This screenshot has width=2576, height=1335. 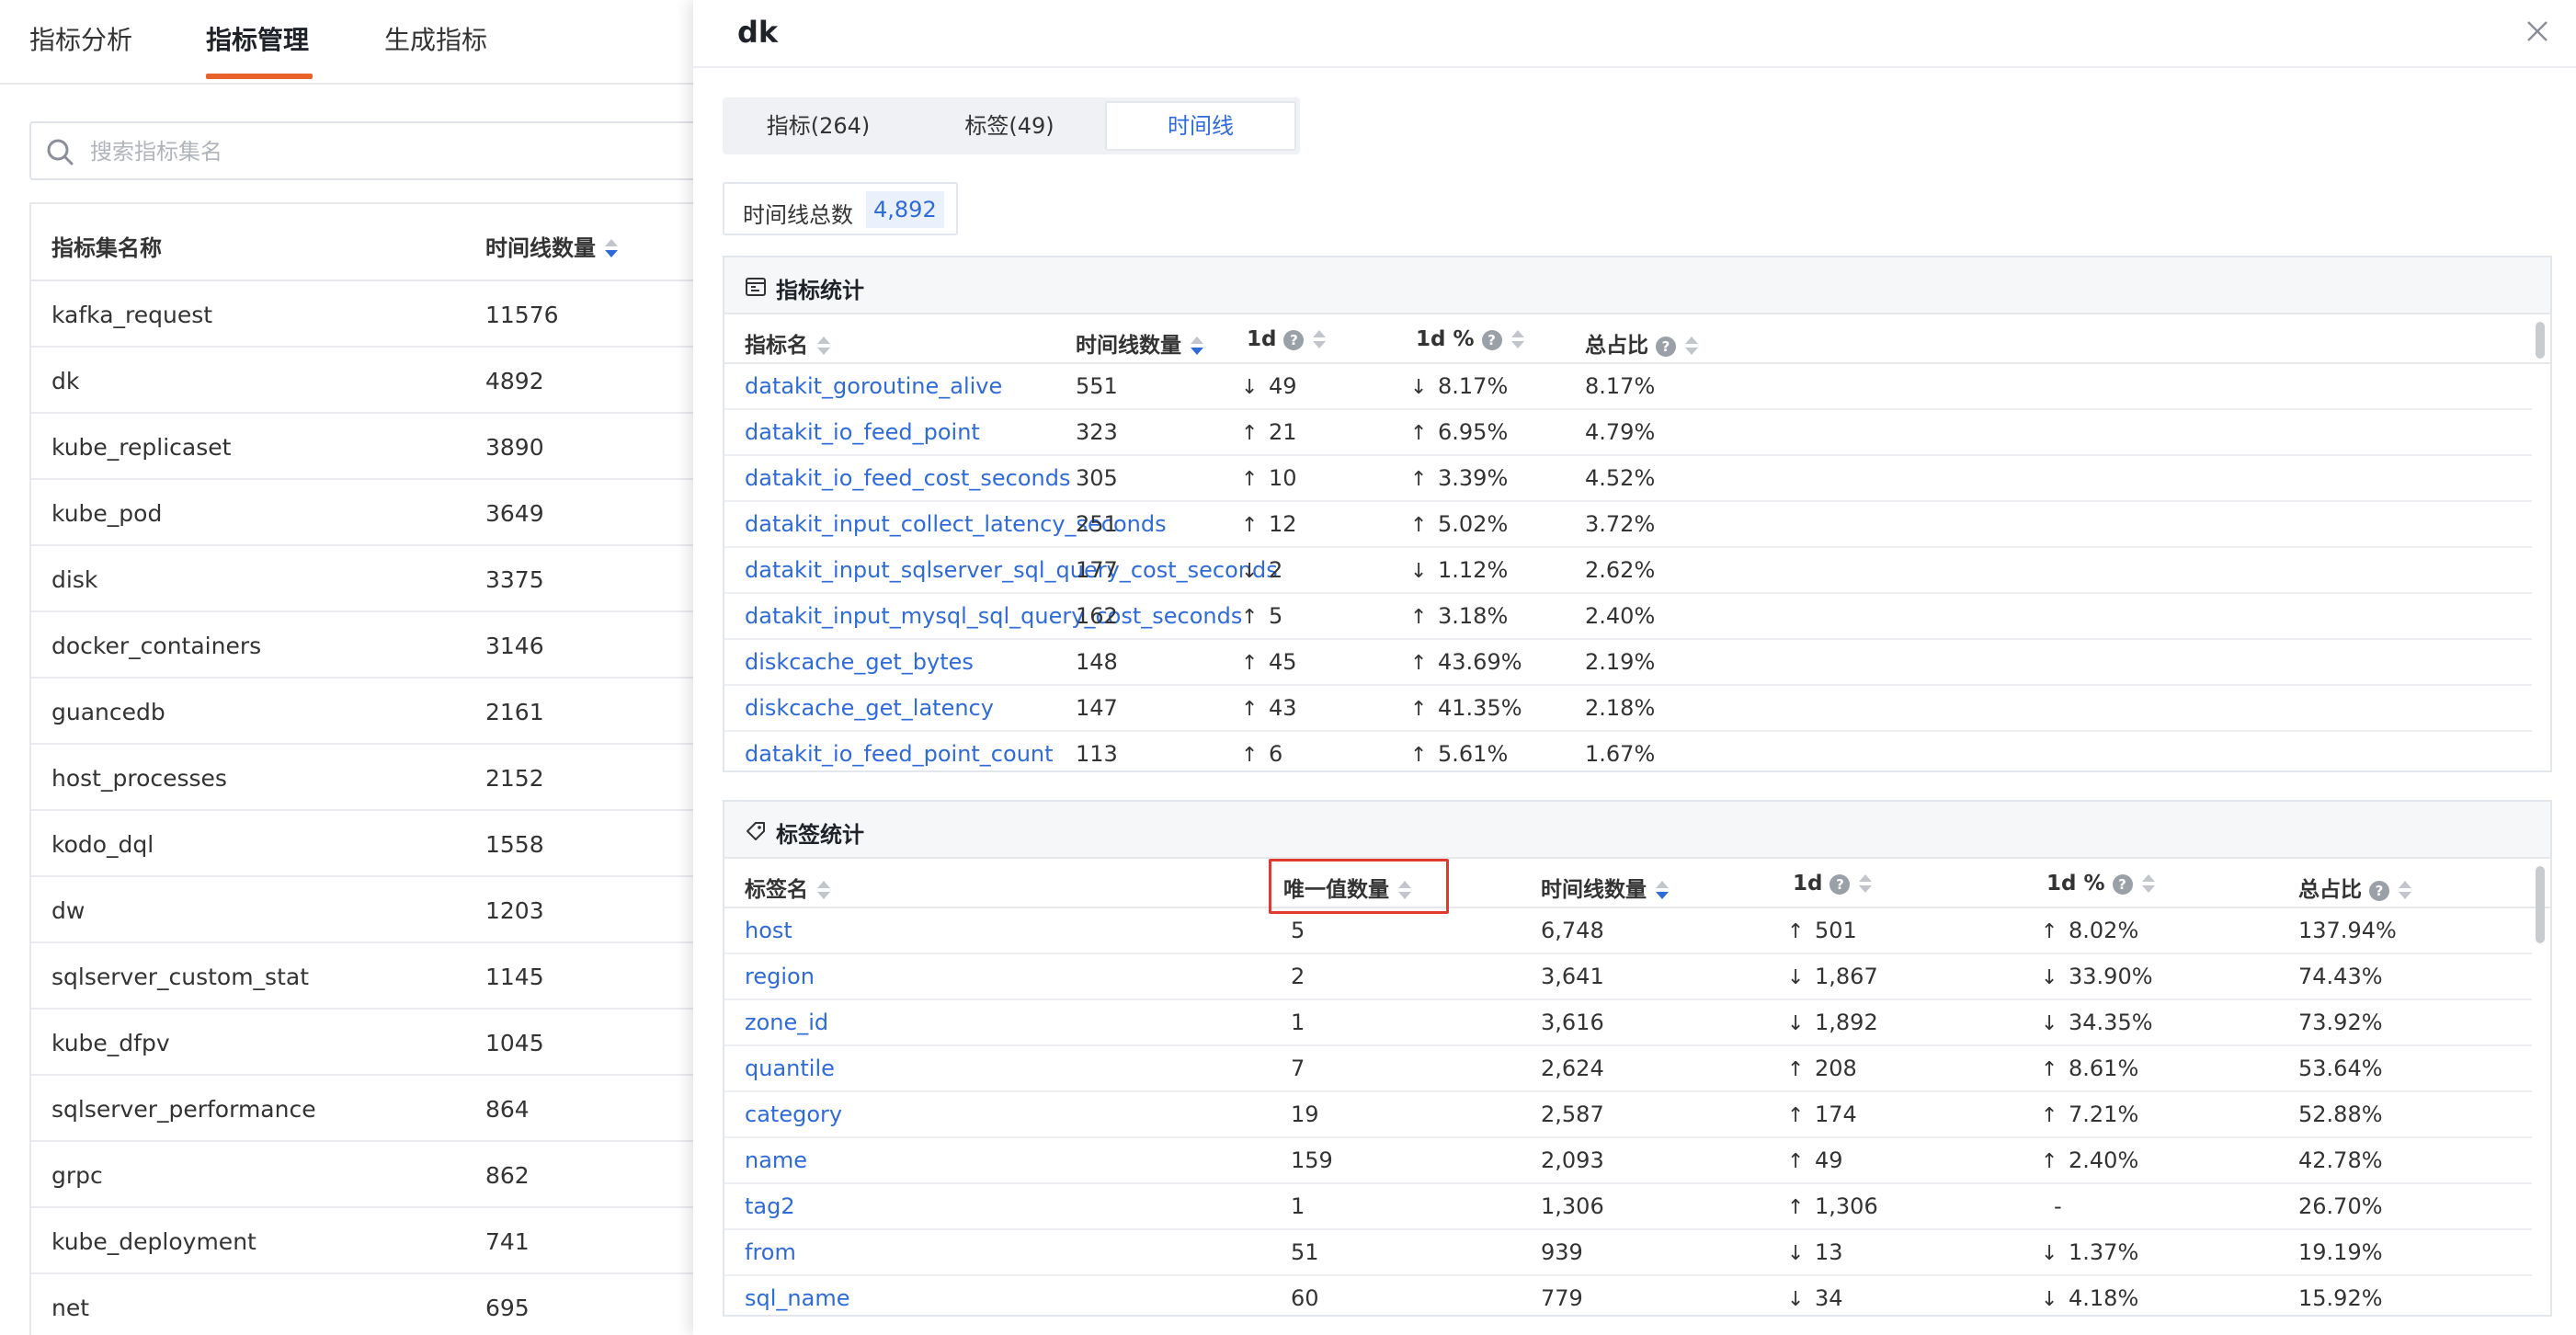 I want to click on table-row: grpc 862, so click(x=379, y=1175).